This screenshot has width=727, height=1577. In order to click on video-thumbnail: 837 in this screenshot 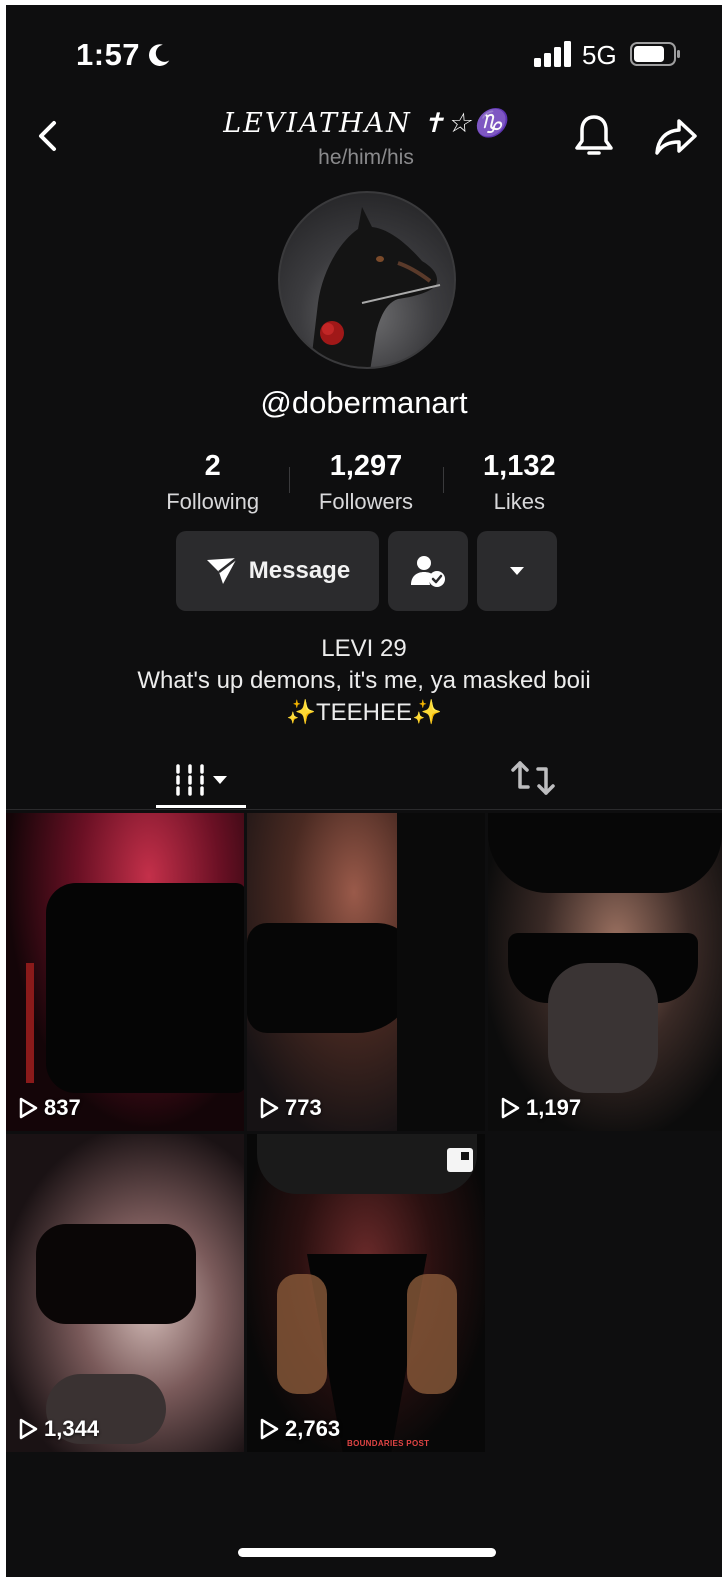, I will do `click(125, 972)`.